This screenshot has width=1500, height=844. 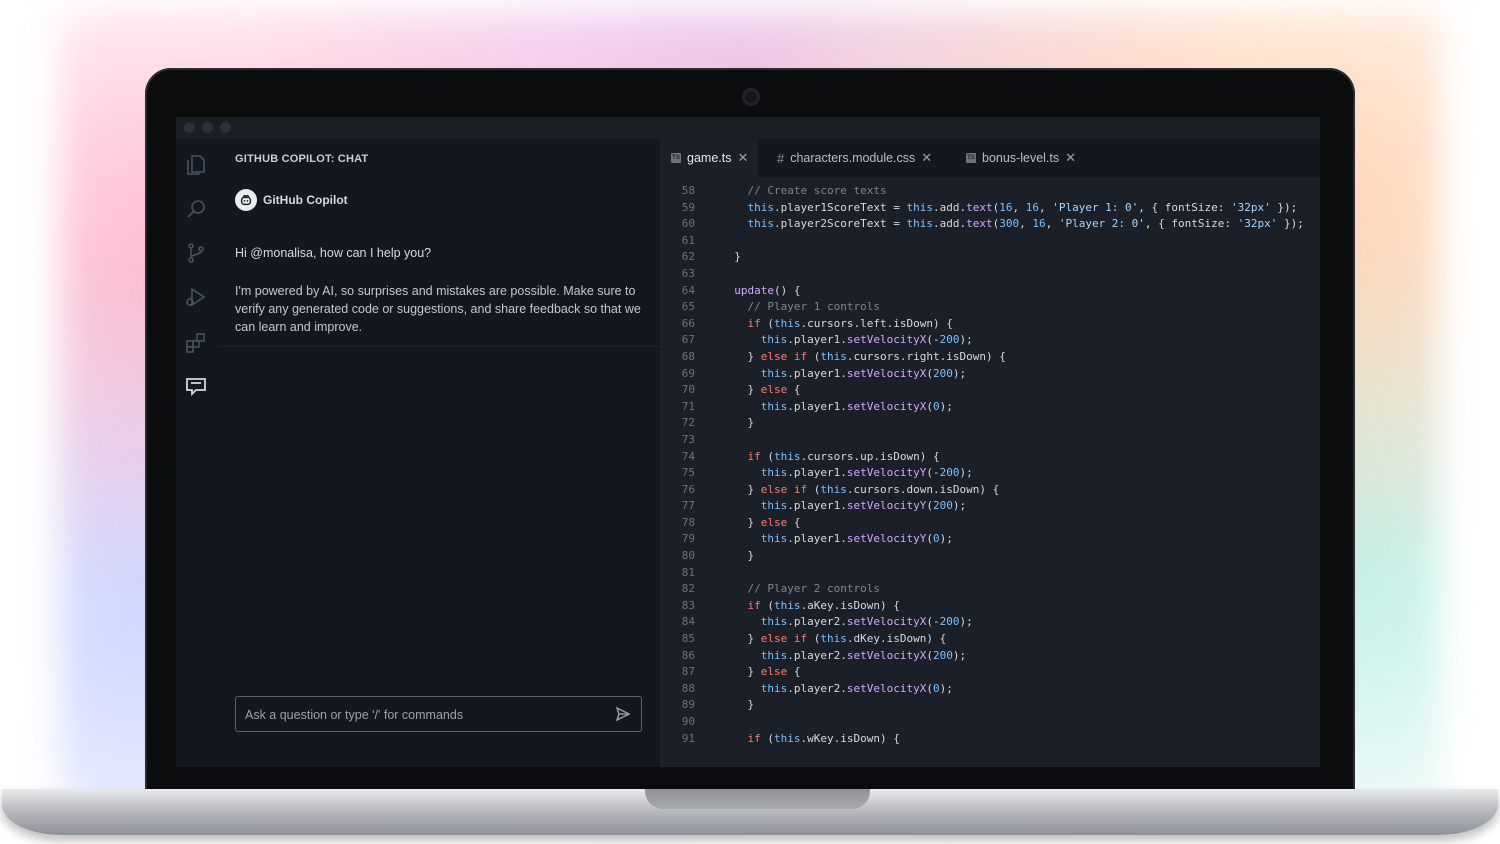 What do you see at coordinates (990, 423) in the screenshot?
I see `code-line: 72 }` at bounding box center [990, 423].